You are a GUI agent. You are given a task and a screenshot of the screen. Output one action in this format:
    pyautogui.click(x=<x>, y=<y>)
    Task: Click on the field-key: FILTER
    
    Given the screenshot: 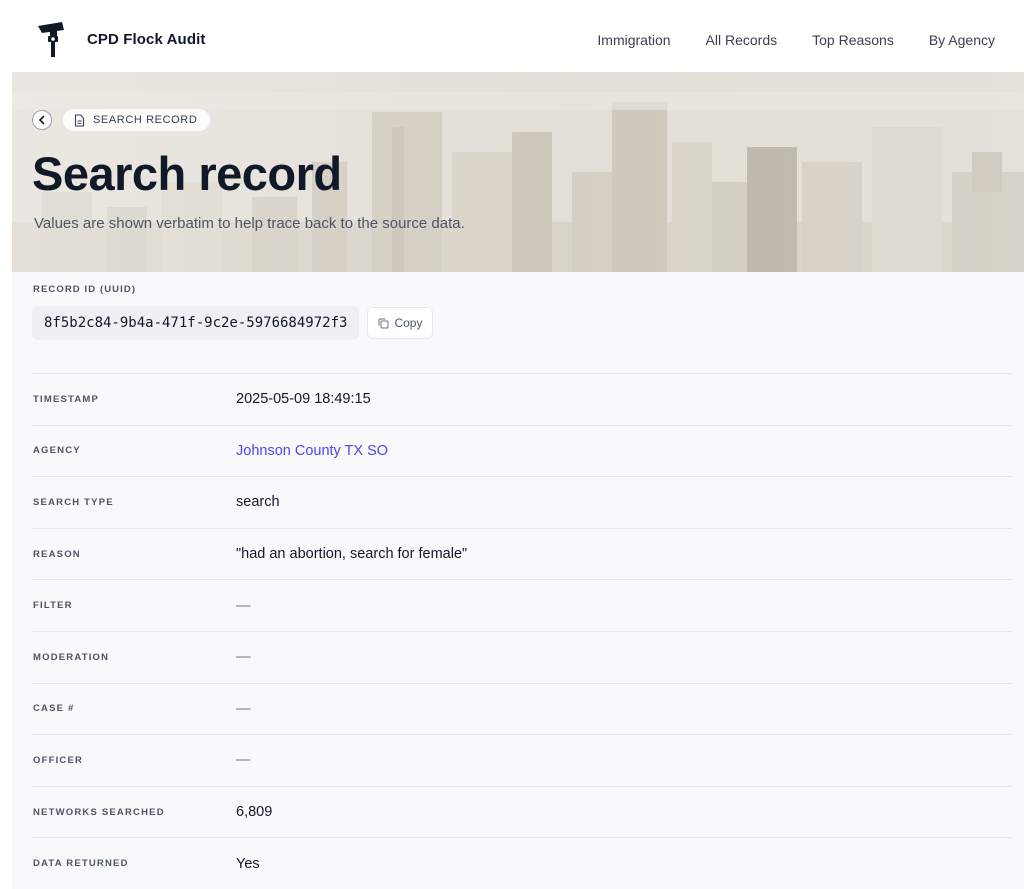 What is the action you would take?
    pyautogui.click(x=53, y=606)
    